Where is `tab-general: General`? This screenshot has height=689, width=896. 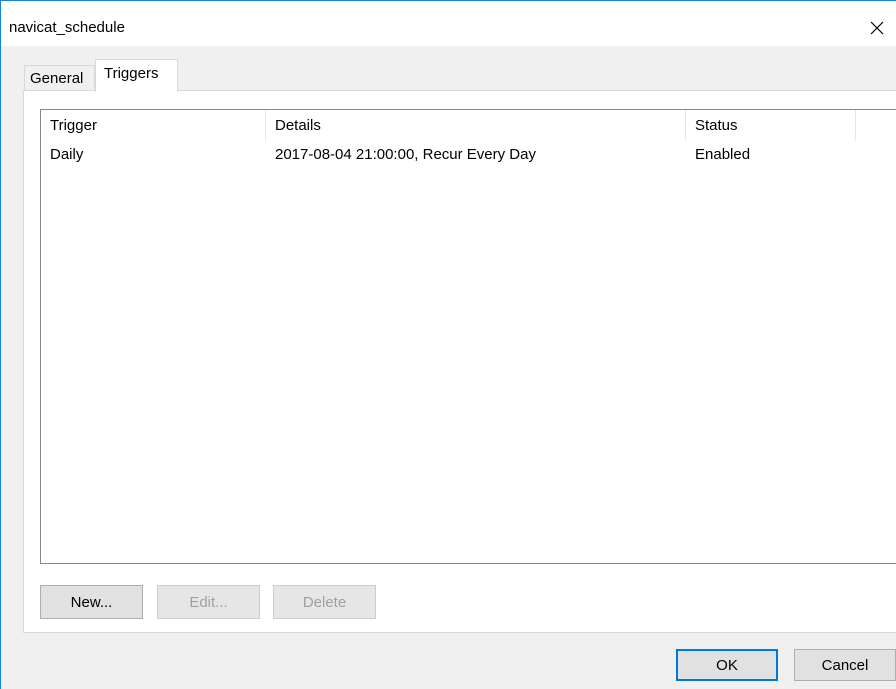
tab-general: General is located at coordinates (59, 78).